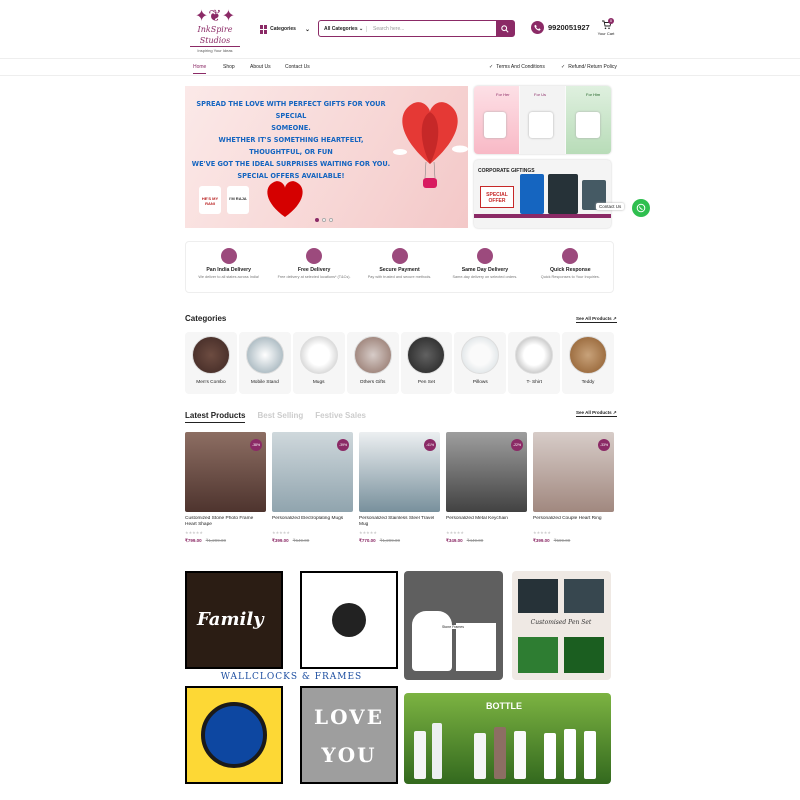  What do you see at coordinates (517, 67) in the screenshot?
I see `nav-terms: ✓ Terms And Conditions` at bounding box center [517, 67].